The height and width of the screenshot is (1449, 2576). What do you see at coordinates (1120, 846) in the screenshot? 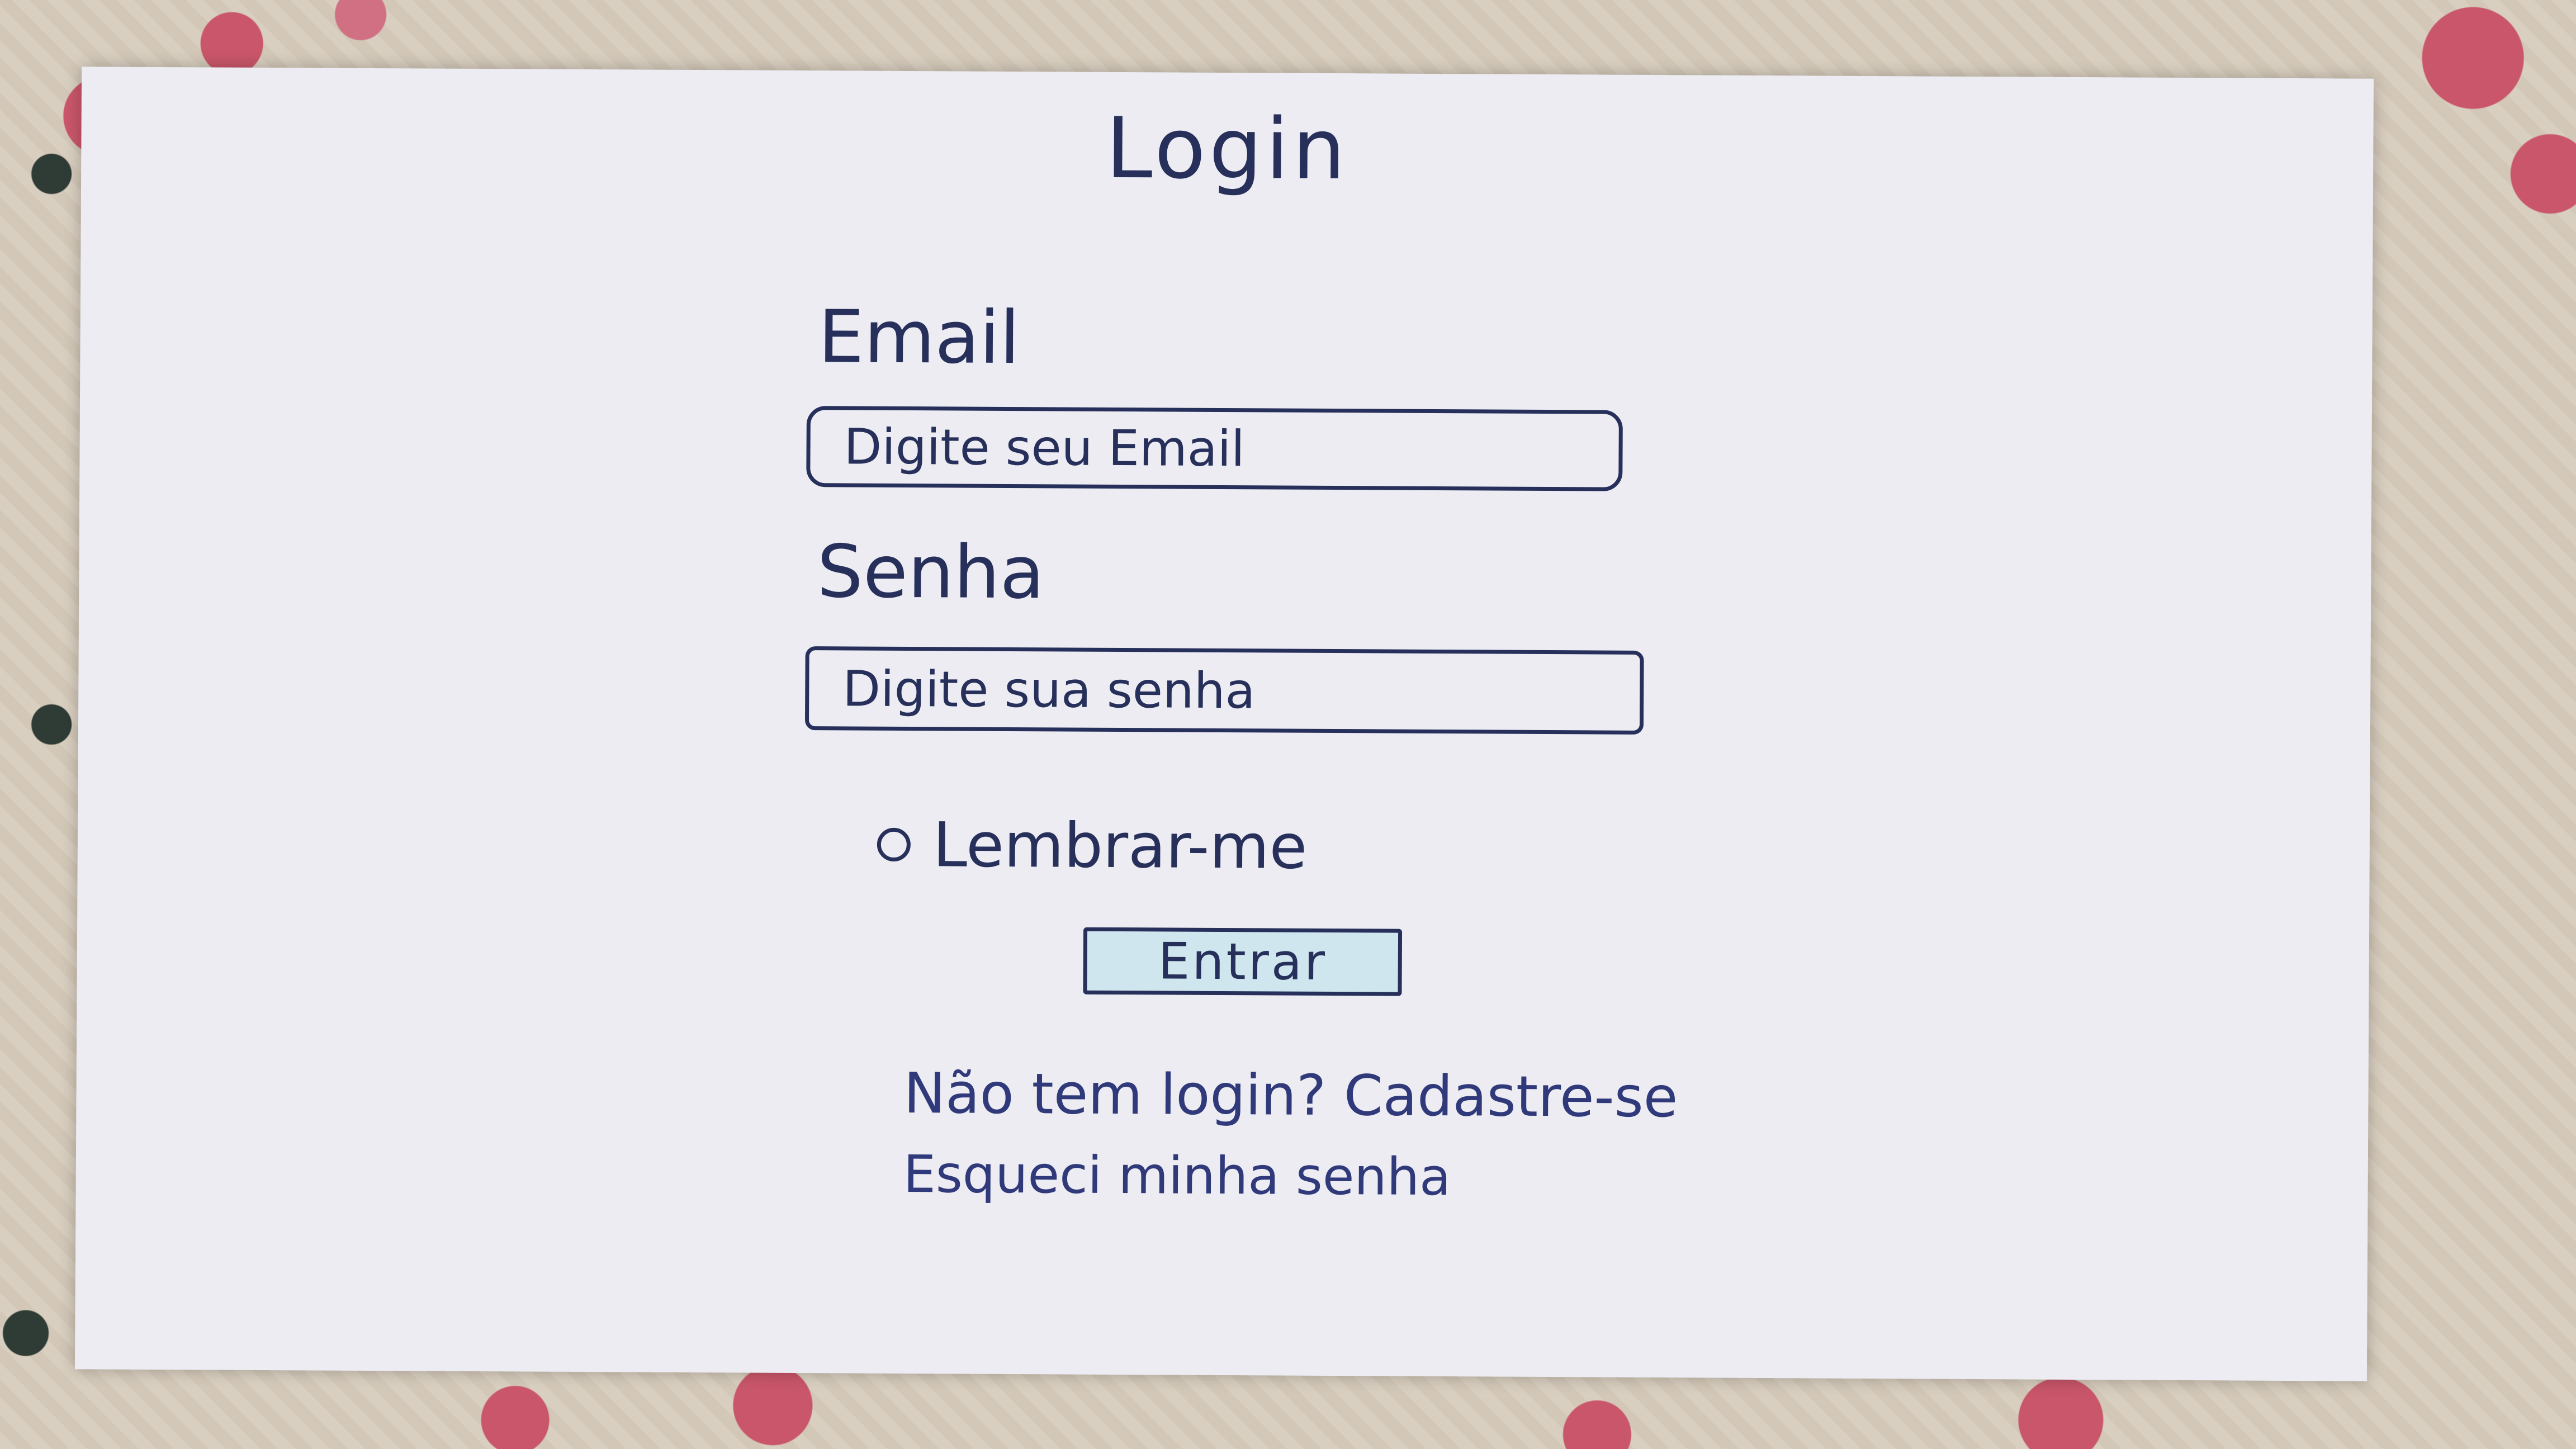
I see `remember-me-label: Lembrar-me` at bounding box center [1120, 846].